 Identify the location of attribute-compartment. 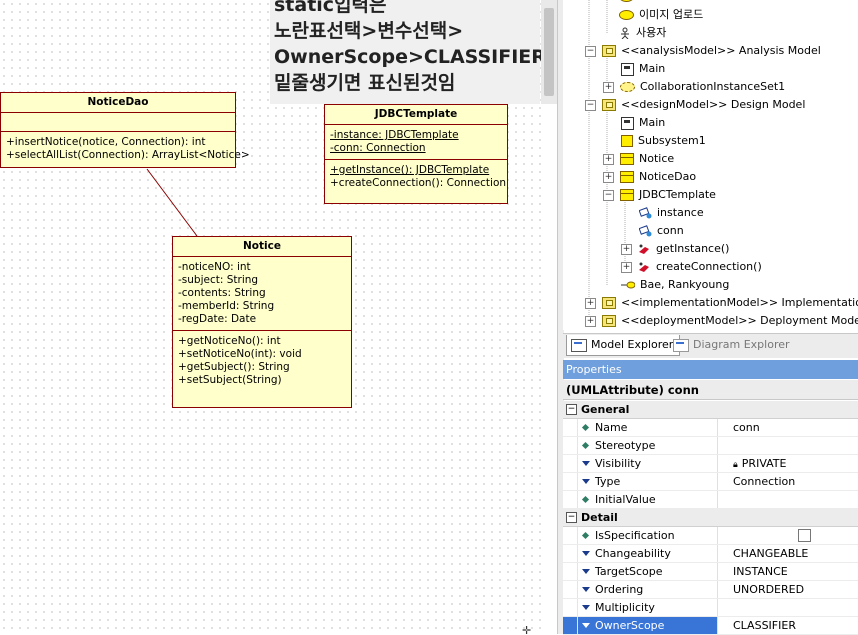
(118, 122).